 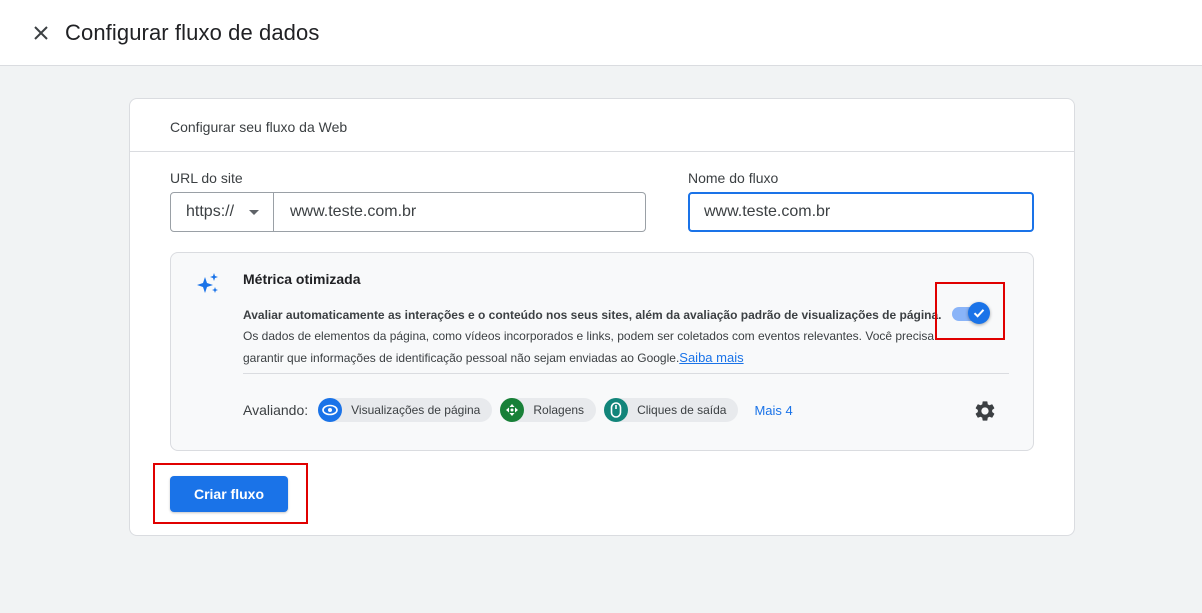 I want to click on website-url-input, so click(x=460, y=212).